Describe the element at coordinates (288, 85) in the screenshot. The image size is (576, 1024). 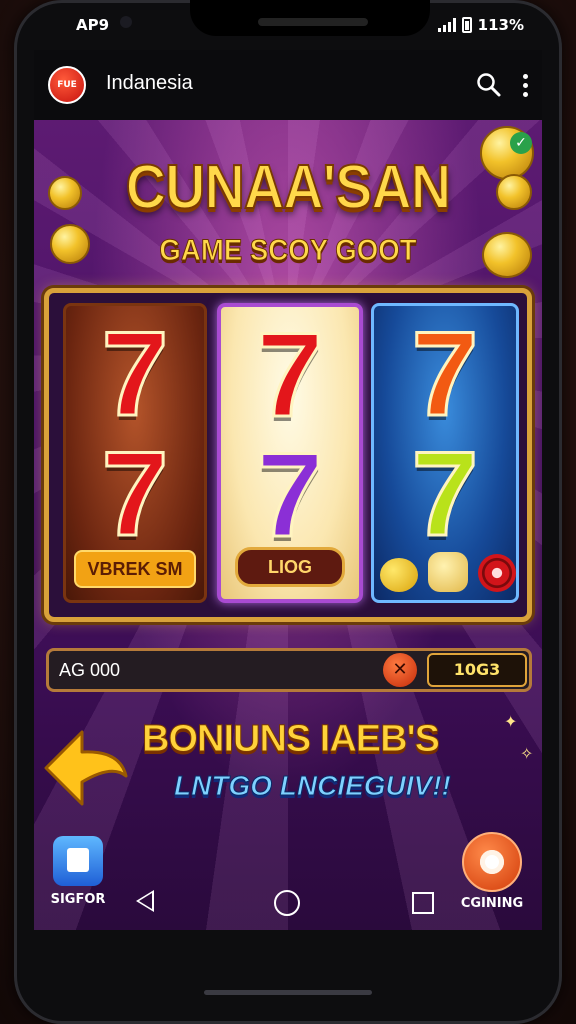
I see `app-bar: FUE Indanesia` at that location.